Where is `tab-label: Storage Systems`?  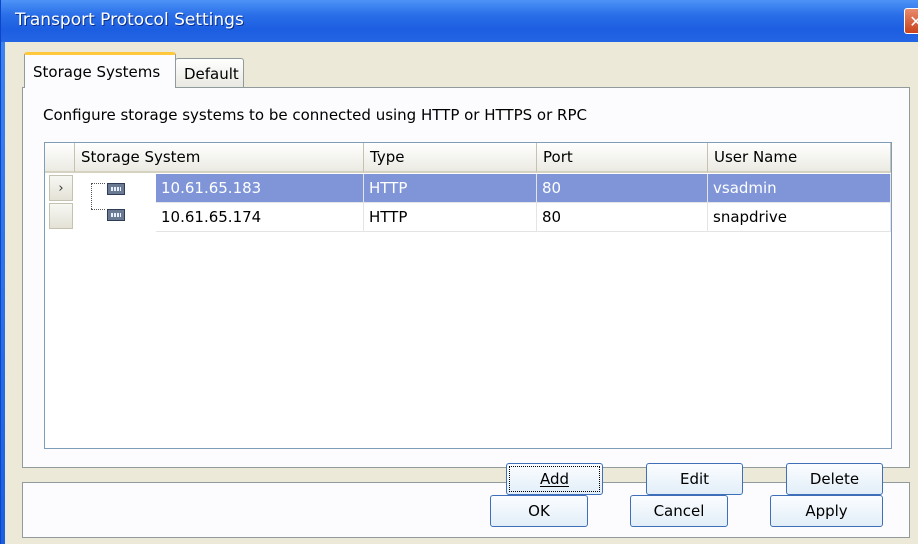 tab-label: Storage Systems is located at coordinates (97, 71).